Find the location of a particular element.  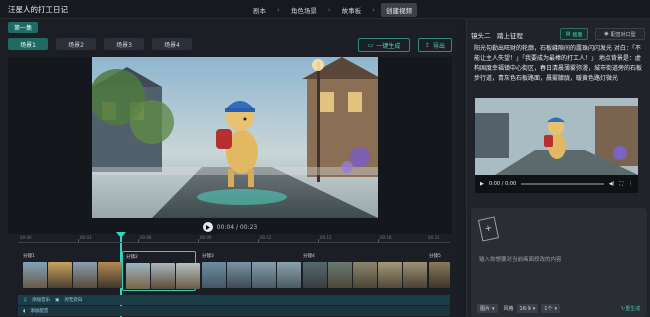

export-icon: ⇪ is located at coordinates (427, 45).